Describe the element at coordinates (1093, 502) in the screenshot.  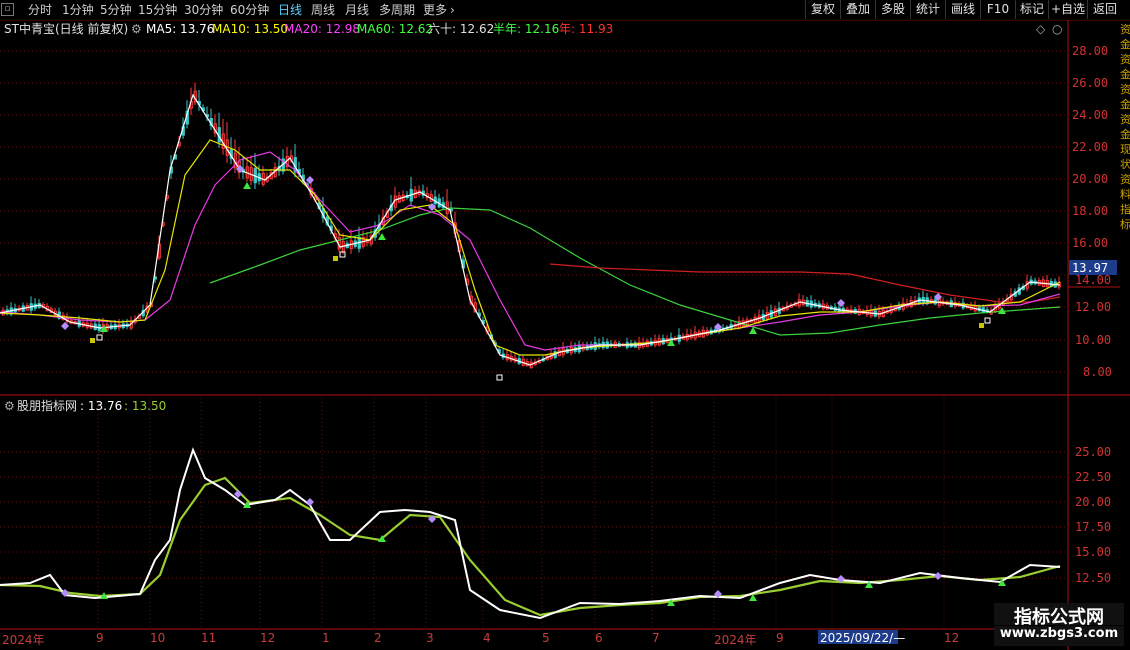
I see `indicator-tick: 20.00` at that location.